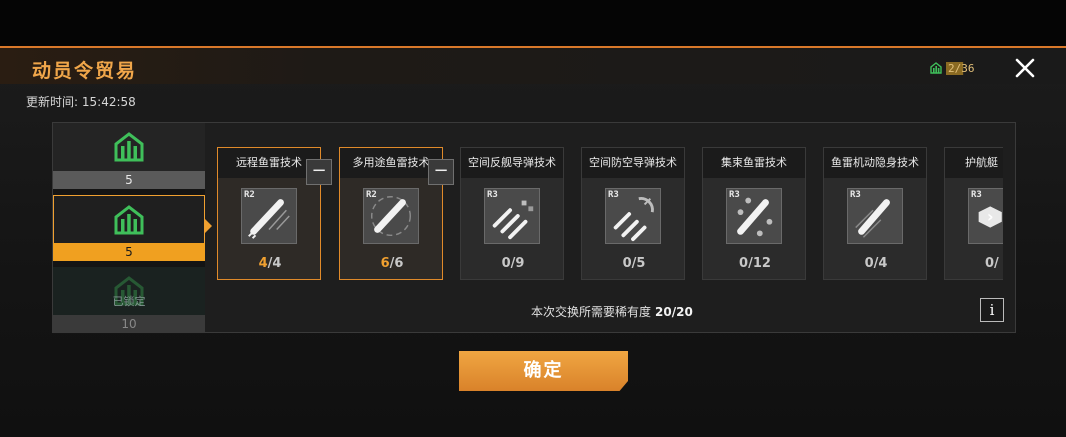 The height and width of the screenshot is (437, 1066). What do you see at coordinates (634, 263) in the screenshot?
I see `item-count: 0/5` at bounding box center [634, 263].